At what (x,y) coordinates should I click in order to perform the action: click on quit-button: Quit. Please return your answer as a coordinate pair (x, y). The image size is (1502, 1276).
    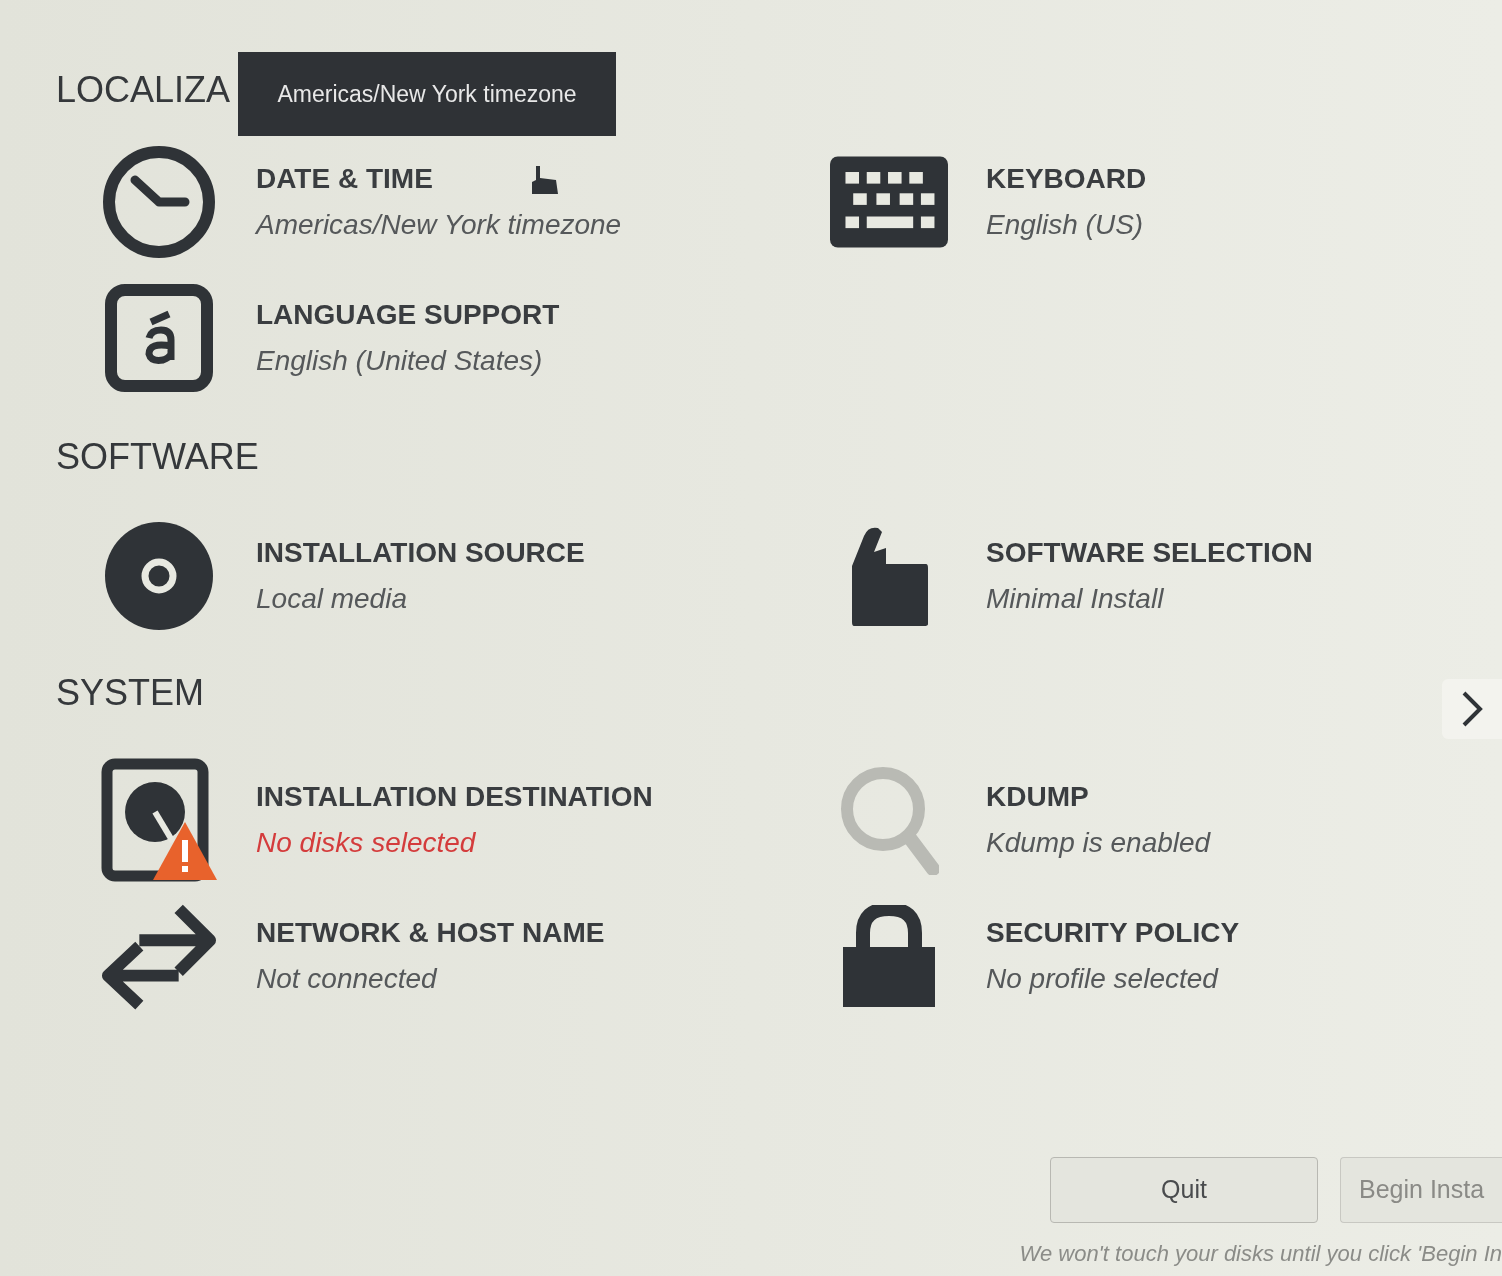
    Looking at the image, I should click on (1184, 1190).